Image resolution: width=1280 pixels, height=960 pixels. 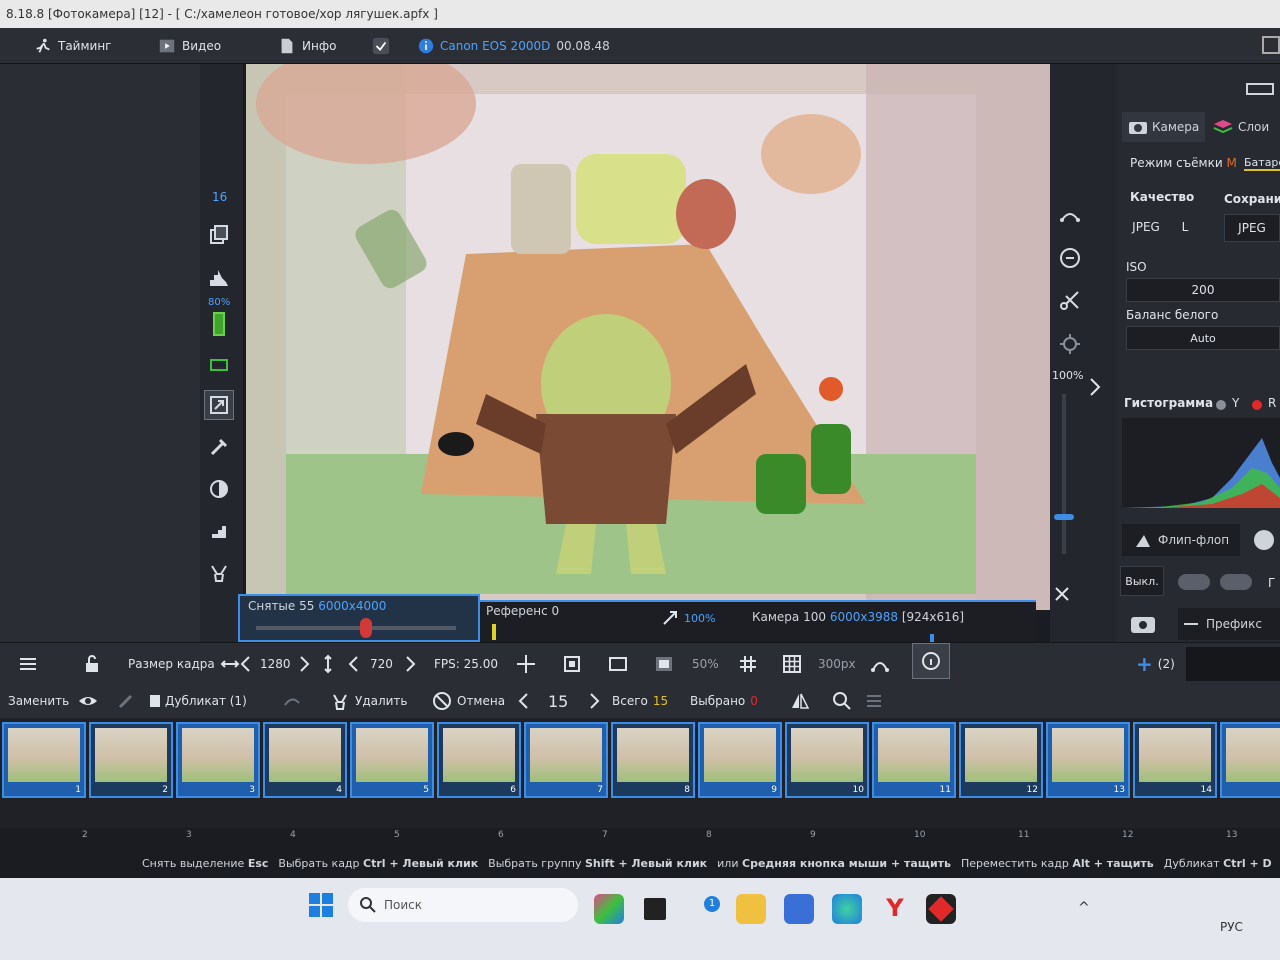 What do you see at coordinates (1175, 760) in the screenshot?
I see `film-frame: 14` at bounding box center [1175, 760].